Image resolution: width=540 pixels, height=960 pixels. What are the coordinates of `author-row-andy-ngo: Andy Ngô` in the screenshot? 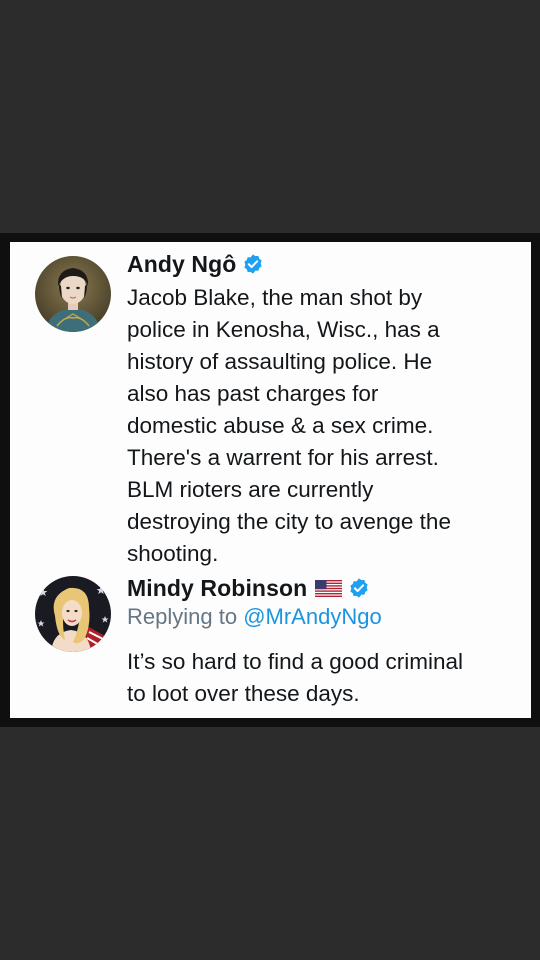 It's located at (195, 264).